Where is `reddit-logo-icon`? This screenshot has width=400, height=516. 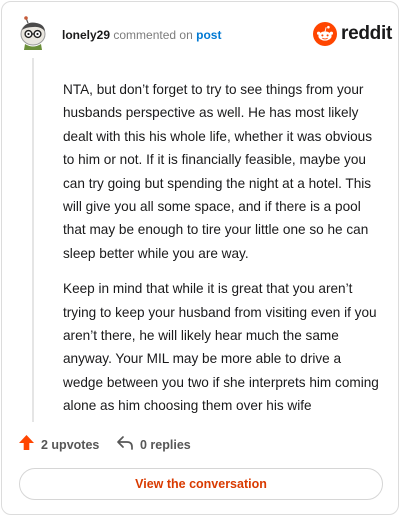 reddit-logo-icon is located at coordinates (325, 34).